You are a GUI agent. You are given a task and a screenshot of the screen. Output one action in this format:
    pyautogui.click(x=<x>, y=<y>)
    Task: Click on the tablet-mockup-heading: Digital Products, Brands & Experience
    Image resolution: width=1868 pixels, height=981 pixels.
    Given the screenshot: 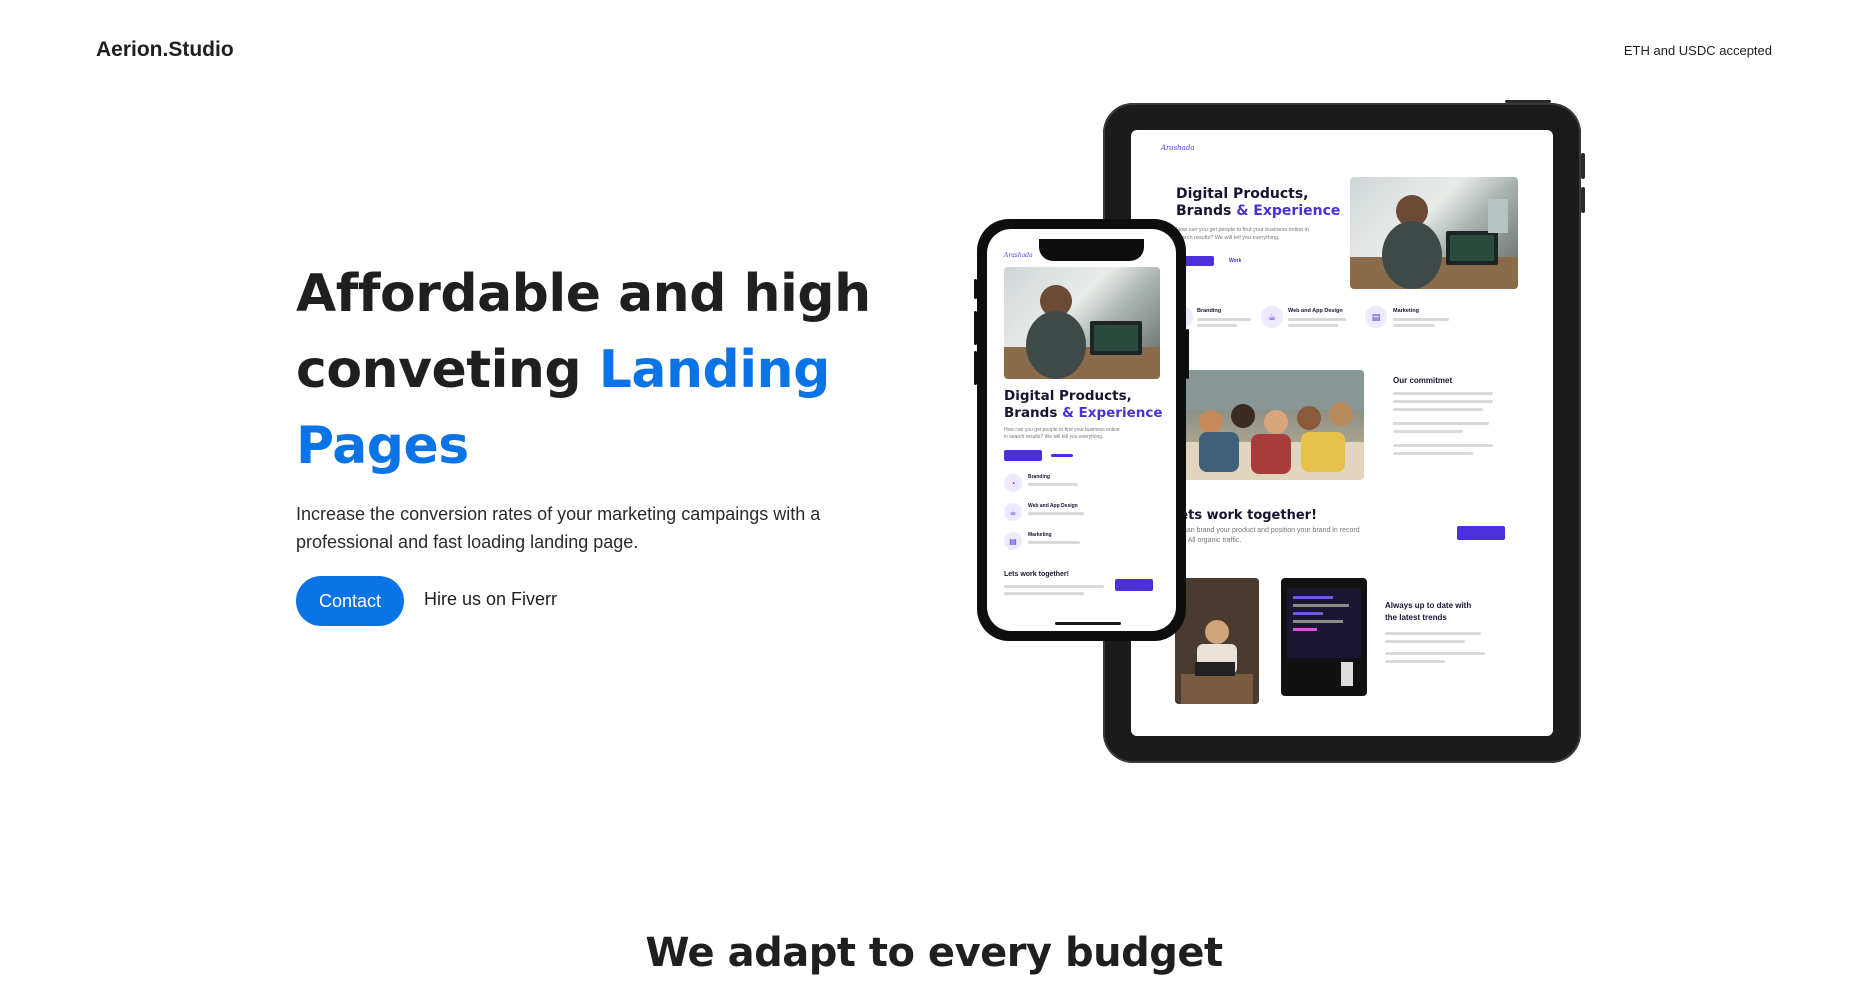 What is the action you would take?
    pyautogui.click(x=1266, y=203)
    